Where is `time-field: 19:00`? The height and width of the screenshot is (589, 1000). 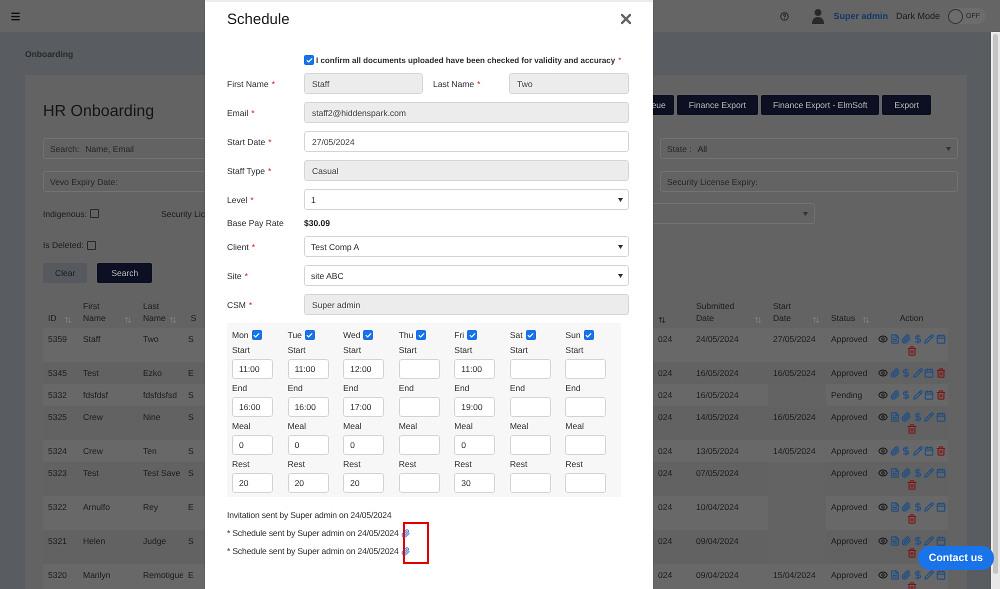 time-field: 19:00 is located at coordinates (475, 407).